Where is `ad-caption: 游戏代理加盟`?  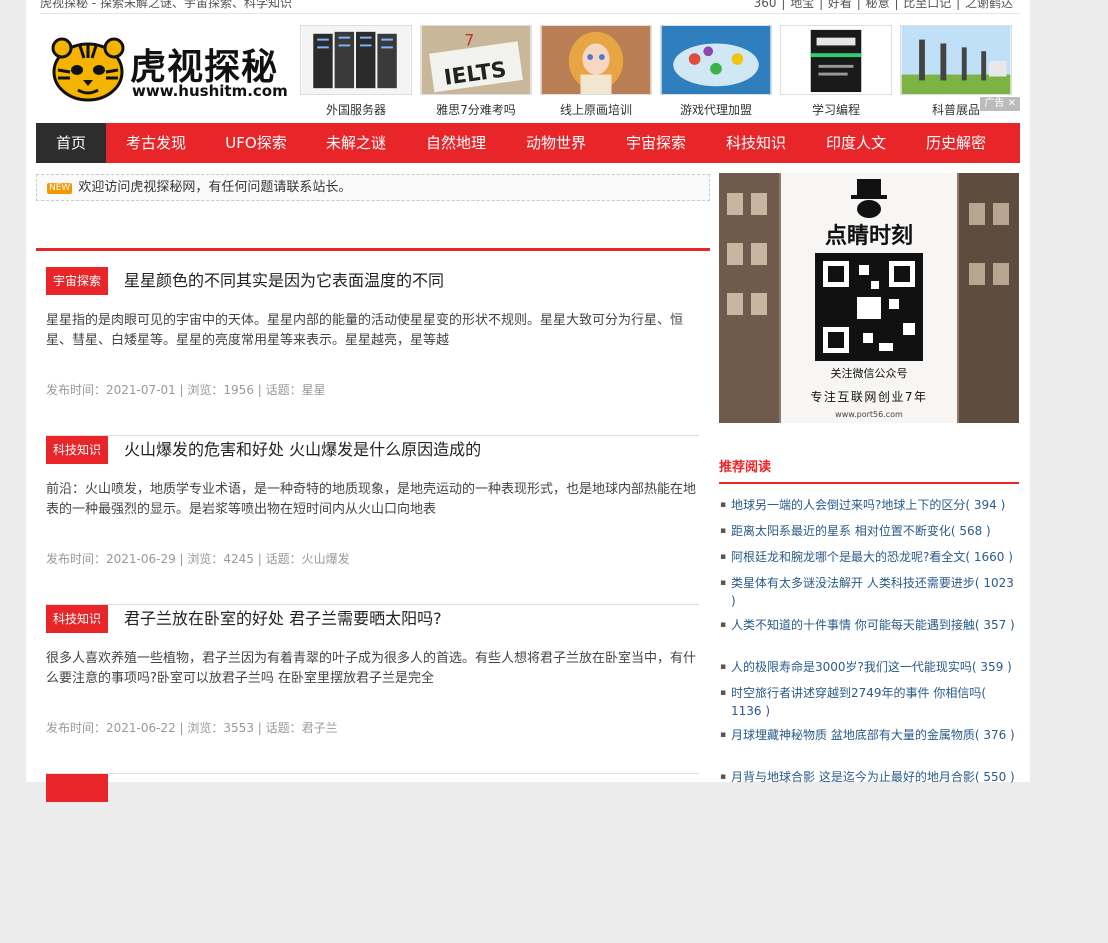
ad-caption: 游戏代理加盟 is located at coordinates (715, 110).